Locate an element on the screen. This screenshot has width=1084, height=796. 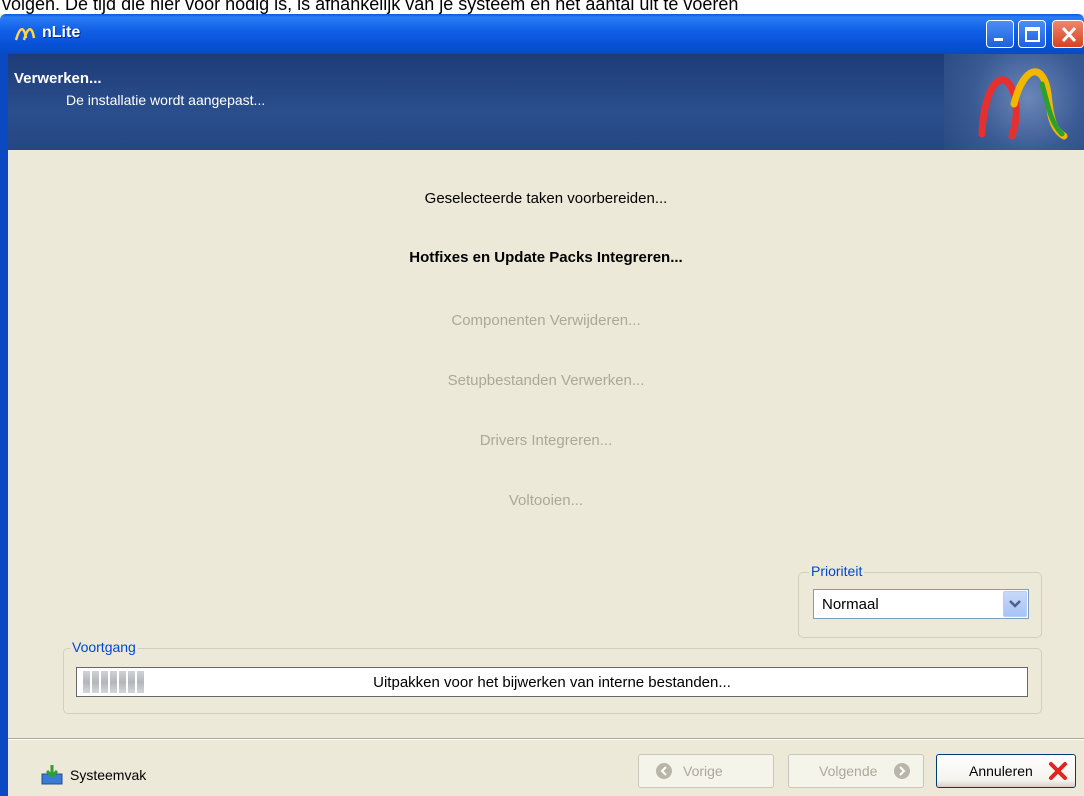
close-icon is located at coordinates (1069, 34).